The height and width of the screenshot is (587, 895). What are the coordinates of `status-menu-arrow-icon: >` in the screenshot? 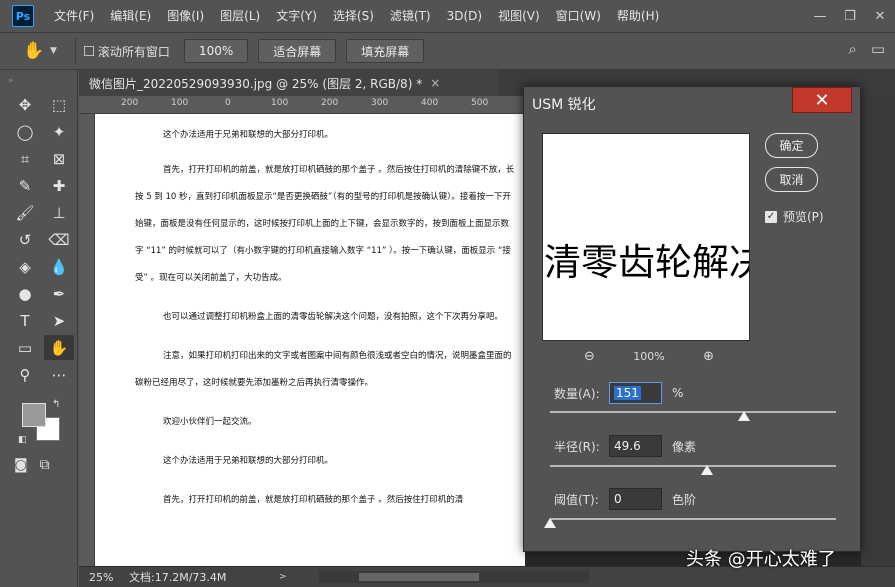 It's located at (294, 577).